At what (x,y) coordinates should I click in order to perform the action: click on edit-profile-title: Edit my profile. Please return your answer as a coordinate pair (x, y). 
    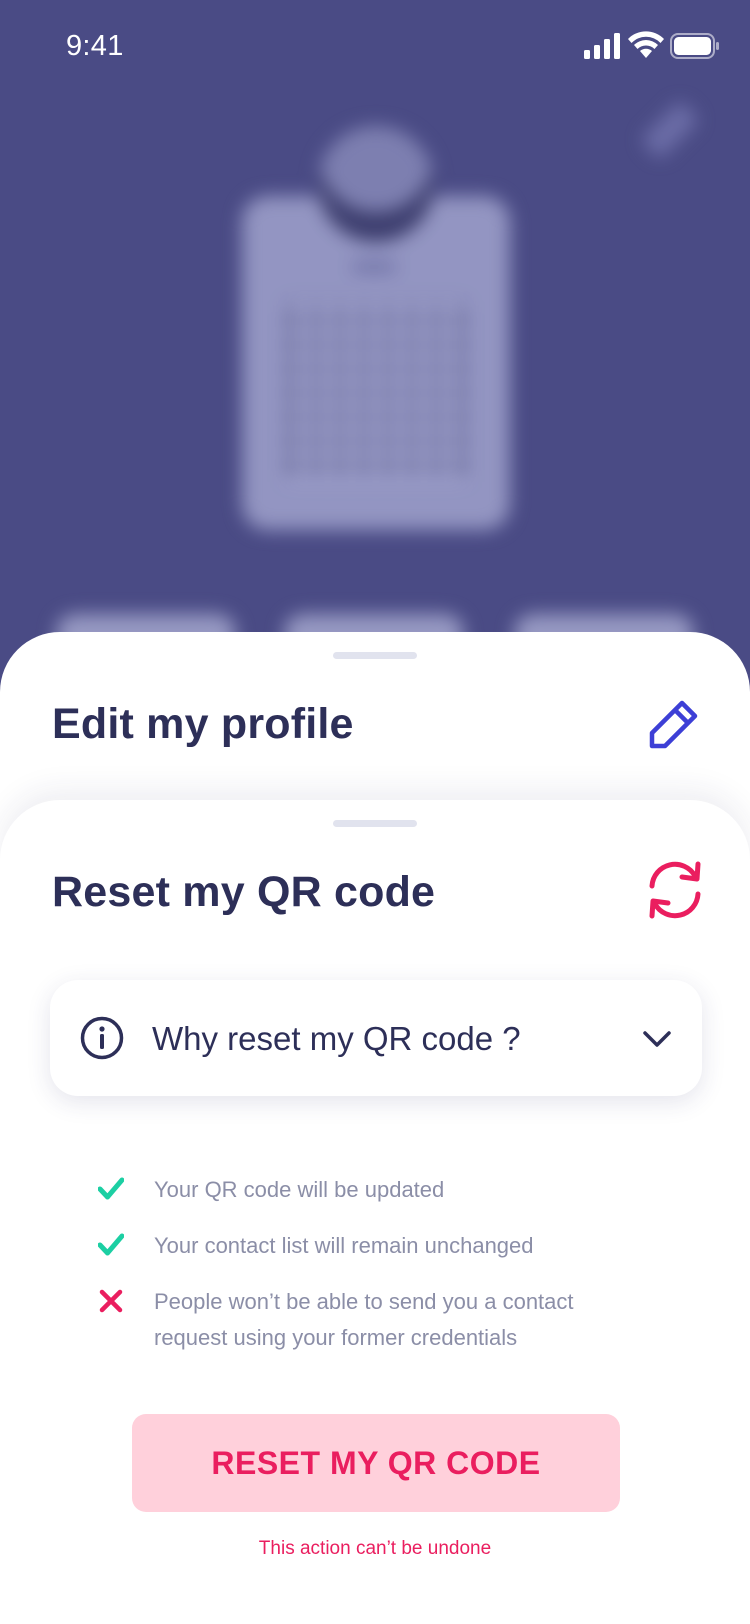
    Looking at the image, I should click on (203, 724).